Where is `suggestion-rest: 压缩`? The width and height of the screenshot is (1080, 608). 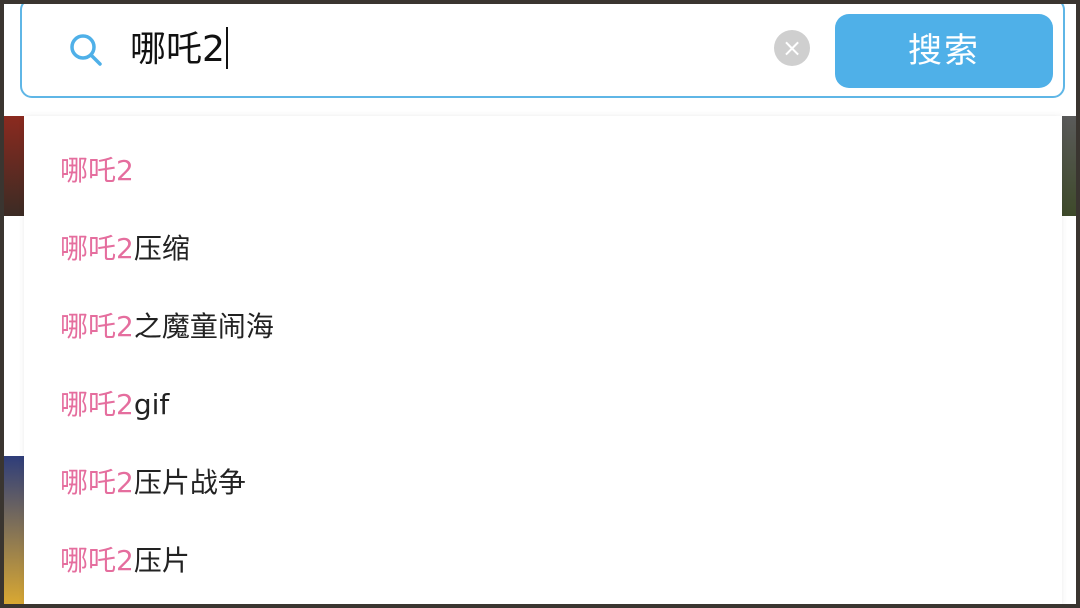
suggestion-rest: 压缩 is located at coordinates (161, 248).